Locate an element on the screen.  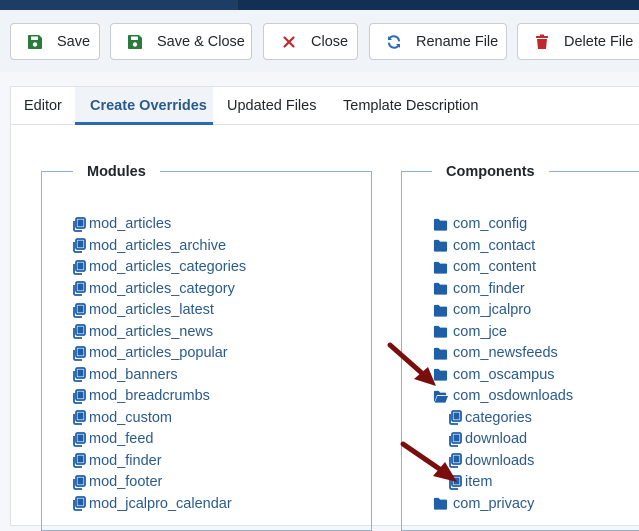
x-icon is located at coordinates (289, 42).